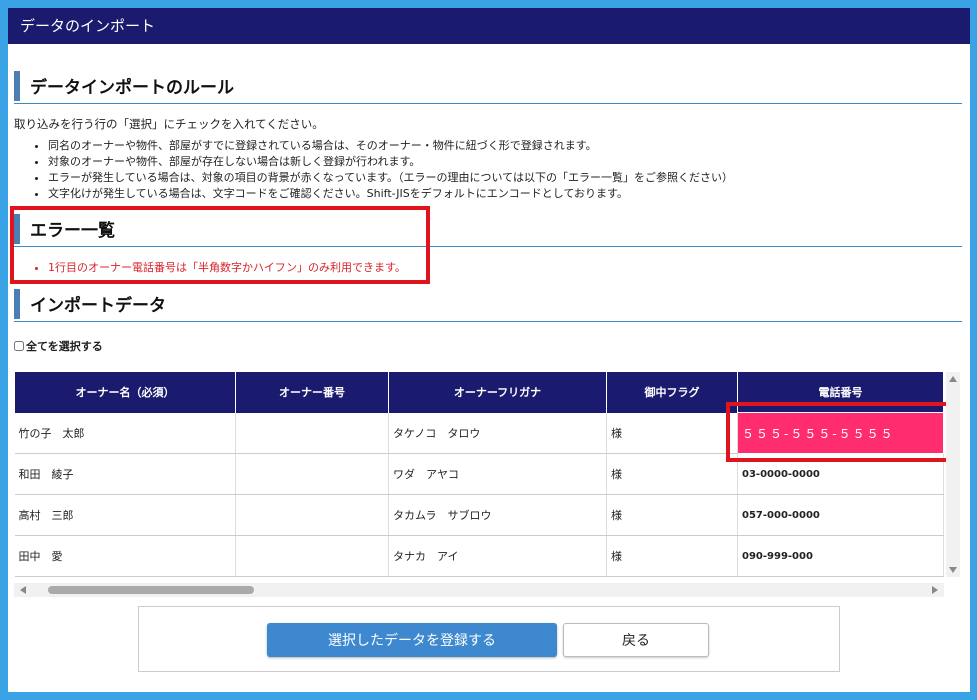  Describe the element at coordinates (488, 87) in the screenshot. I see `rules-section-header: データインポートのルール` at that location.